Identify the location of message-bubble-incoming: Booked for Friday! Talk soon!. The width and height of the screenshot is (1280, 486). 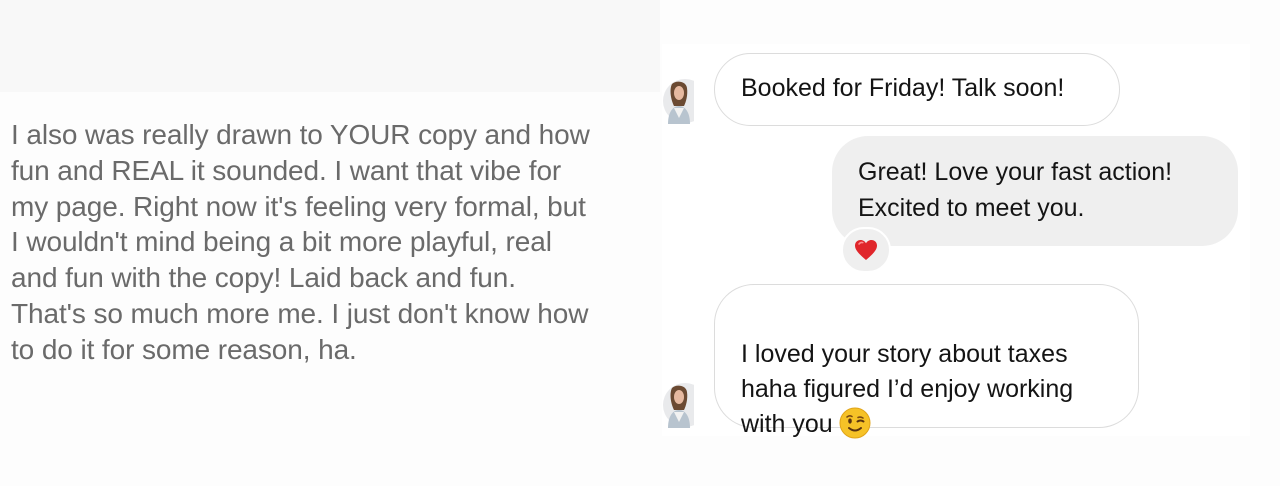
(917, 89).